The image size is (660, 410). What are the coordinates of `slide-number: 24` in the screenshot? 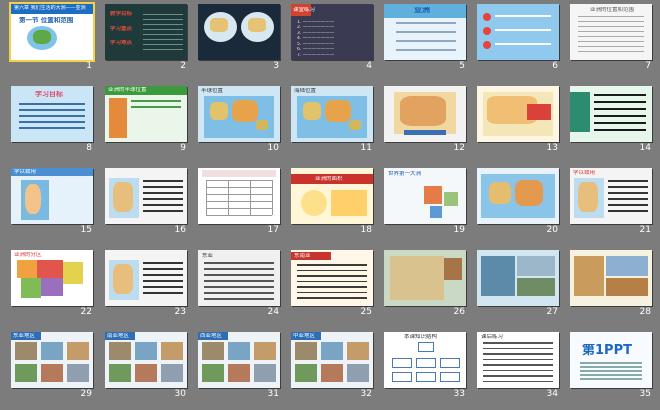 It's located at (273, 312).